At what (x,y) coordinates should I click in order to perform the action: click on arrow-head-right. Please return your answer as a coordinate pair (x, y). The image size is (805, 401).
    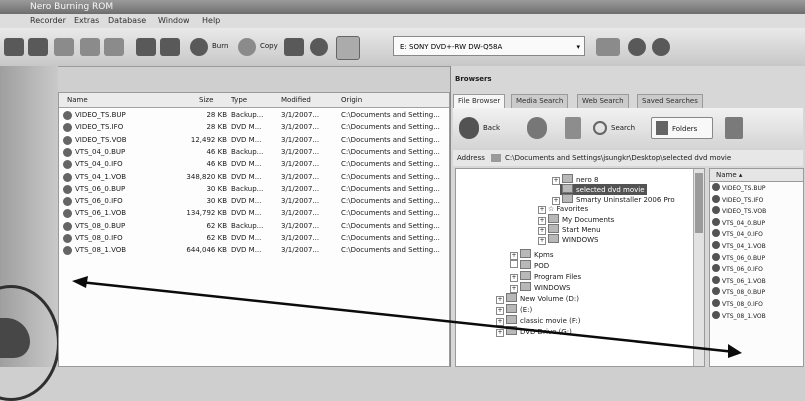
    Looking at the image, I should click on (735, 351).